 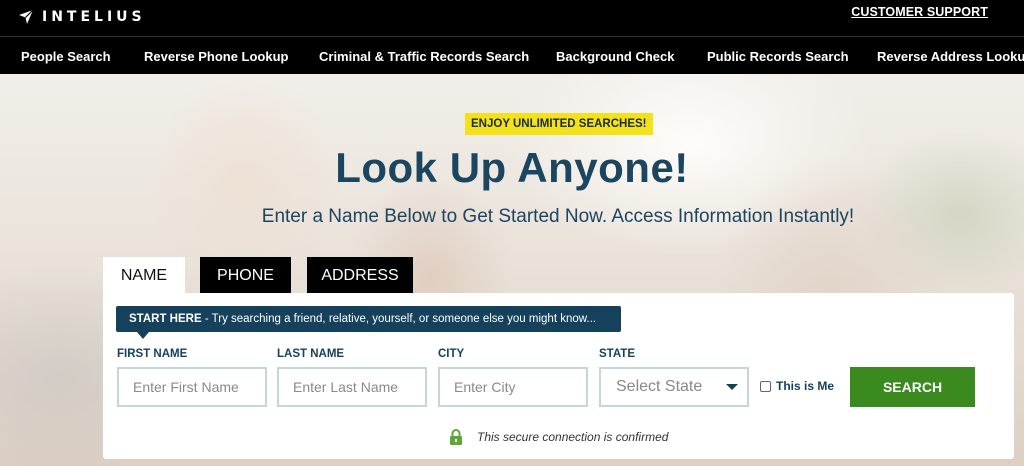 I want to click on this-is-me-option: This is Me, so click(x=797, y=386).